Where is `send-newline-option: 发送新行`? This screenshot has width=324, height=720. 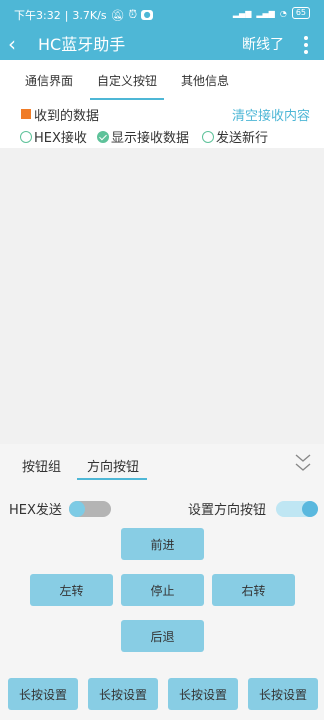 send-newline-option: 发送新行 is located at coordinates (235, 136).